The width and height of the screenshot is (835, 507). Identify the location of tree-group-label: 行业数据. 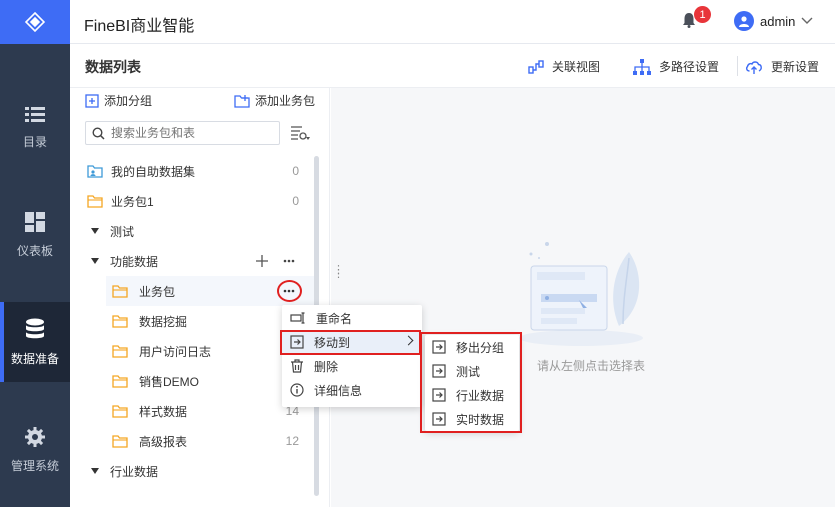
(134, 471).